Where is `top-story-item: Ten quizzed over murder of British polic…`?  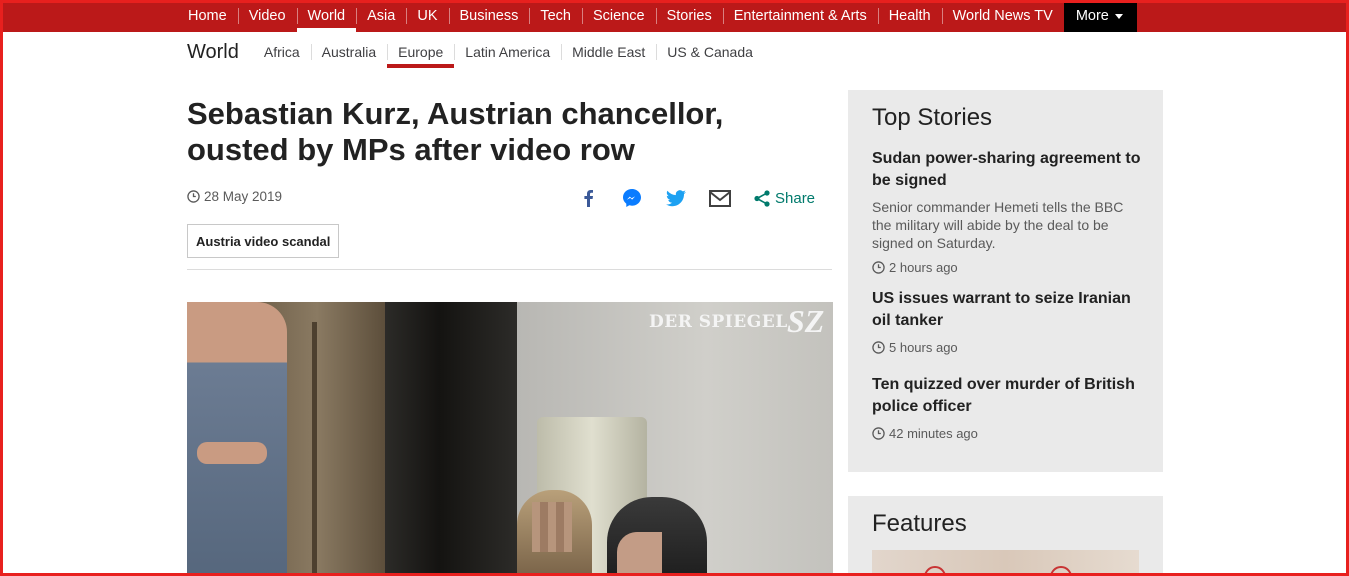 top-story-item: Ten quizzed over murder of British polic… is located at coordinates (1007, 407).